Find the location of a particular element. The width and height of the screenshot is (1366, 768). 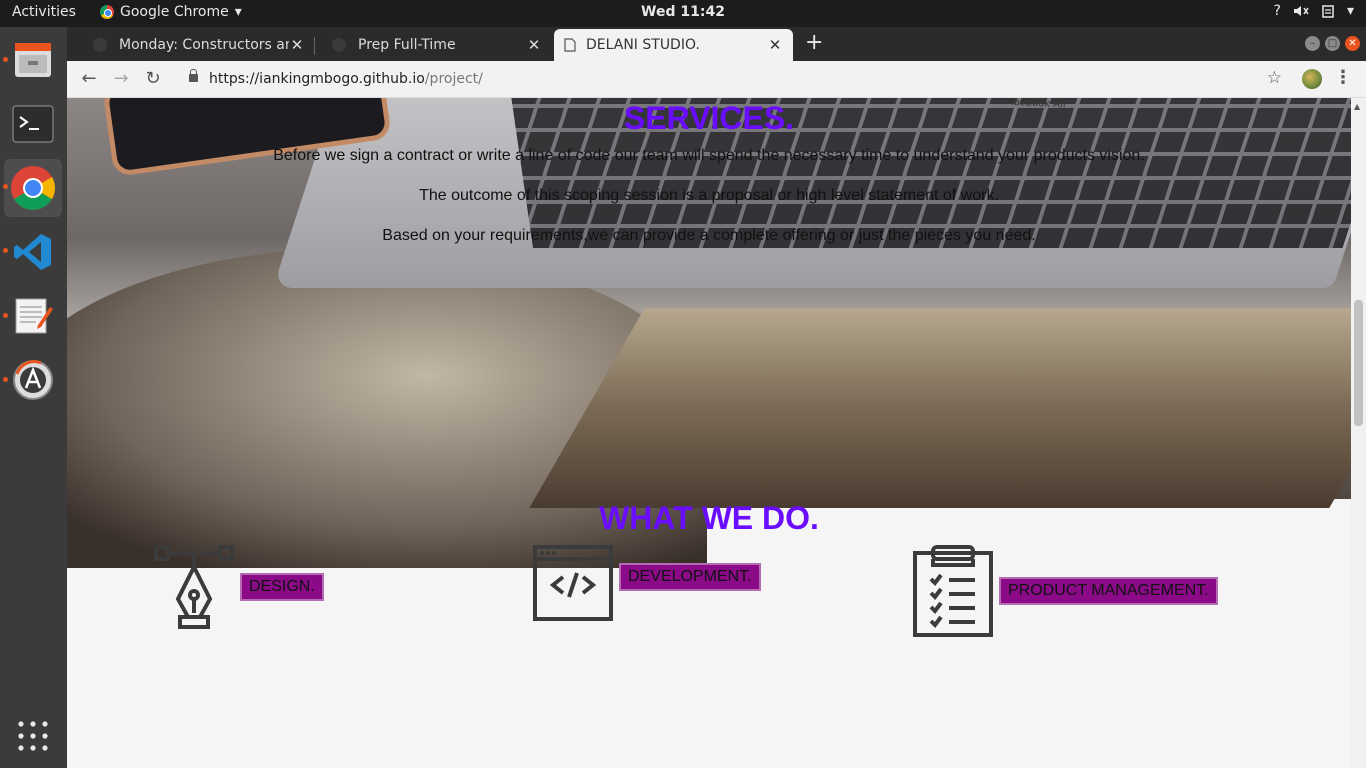

service-label: DESIGN. is located at coordinates (282, 587).